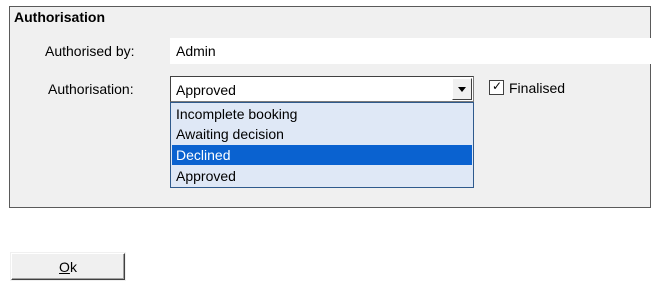 The image size is (655, 295). I want to click on ok-button-label: Ok, so click(68, 267).